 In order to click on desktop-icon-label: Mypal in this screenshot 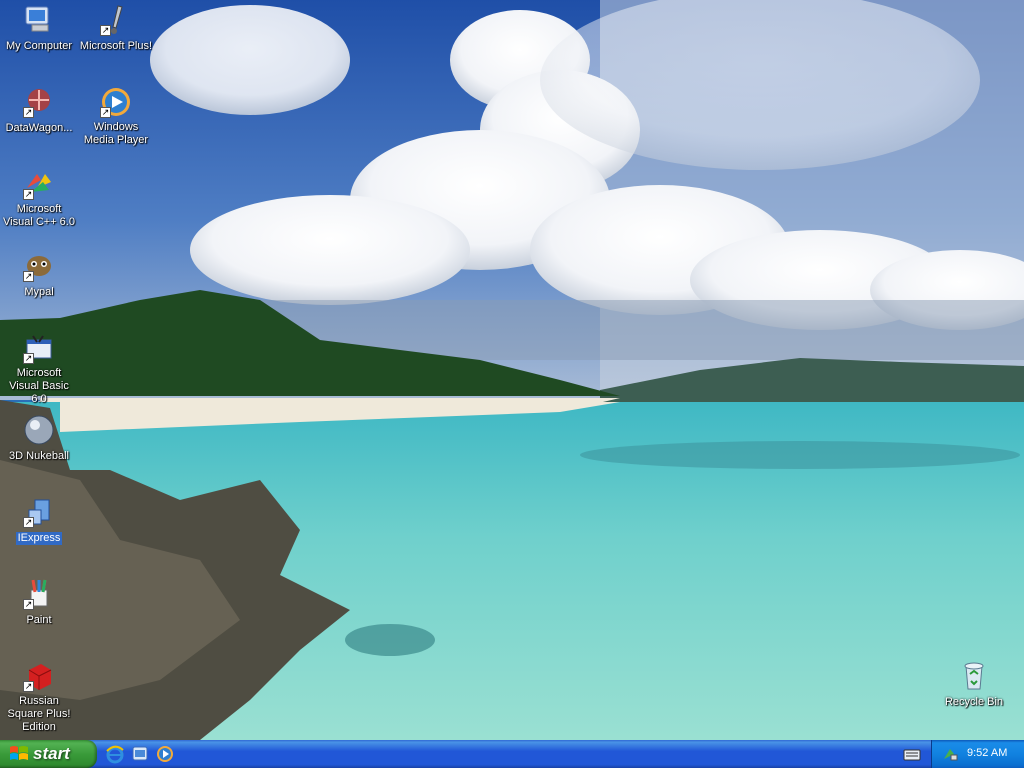, I will do `click(39, 292)`.